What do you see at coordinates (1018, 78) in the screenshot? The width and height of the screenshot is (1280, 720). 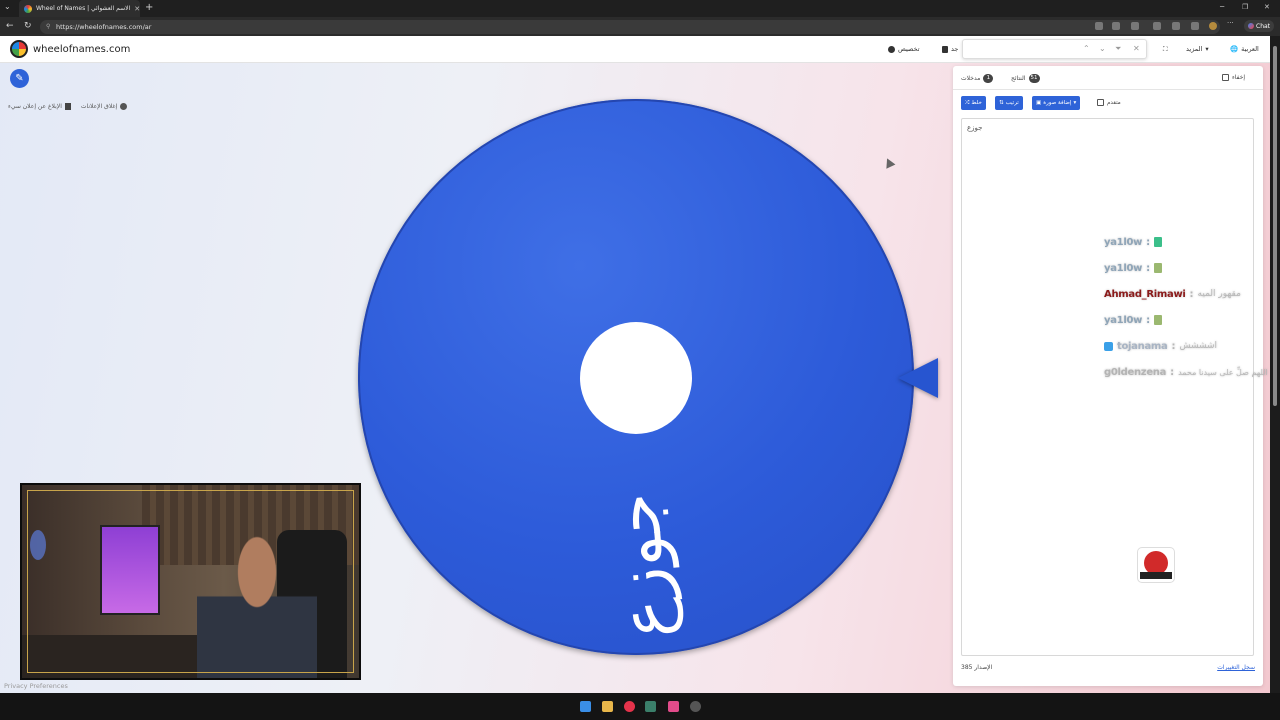 I see `tab-results-label: النتائج` at bounding box center [1018, 78].